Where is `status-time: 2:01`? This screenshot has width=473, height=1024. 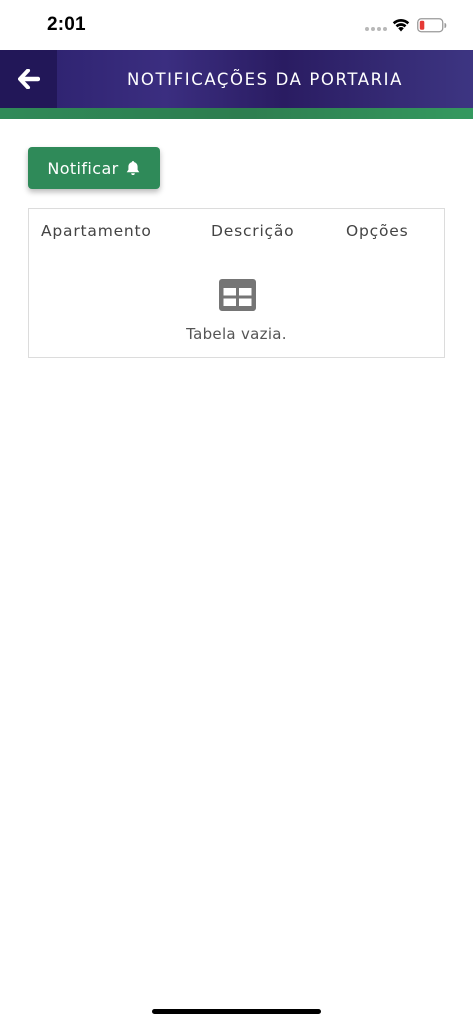
status-time: 2:01 is located at coordinates (66, 24).